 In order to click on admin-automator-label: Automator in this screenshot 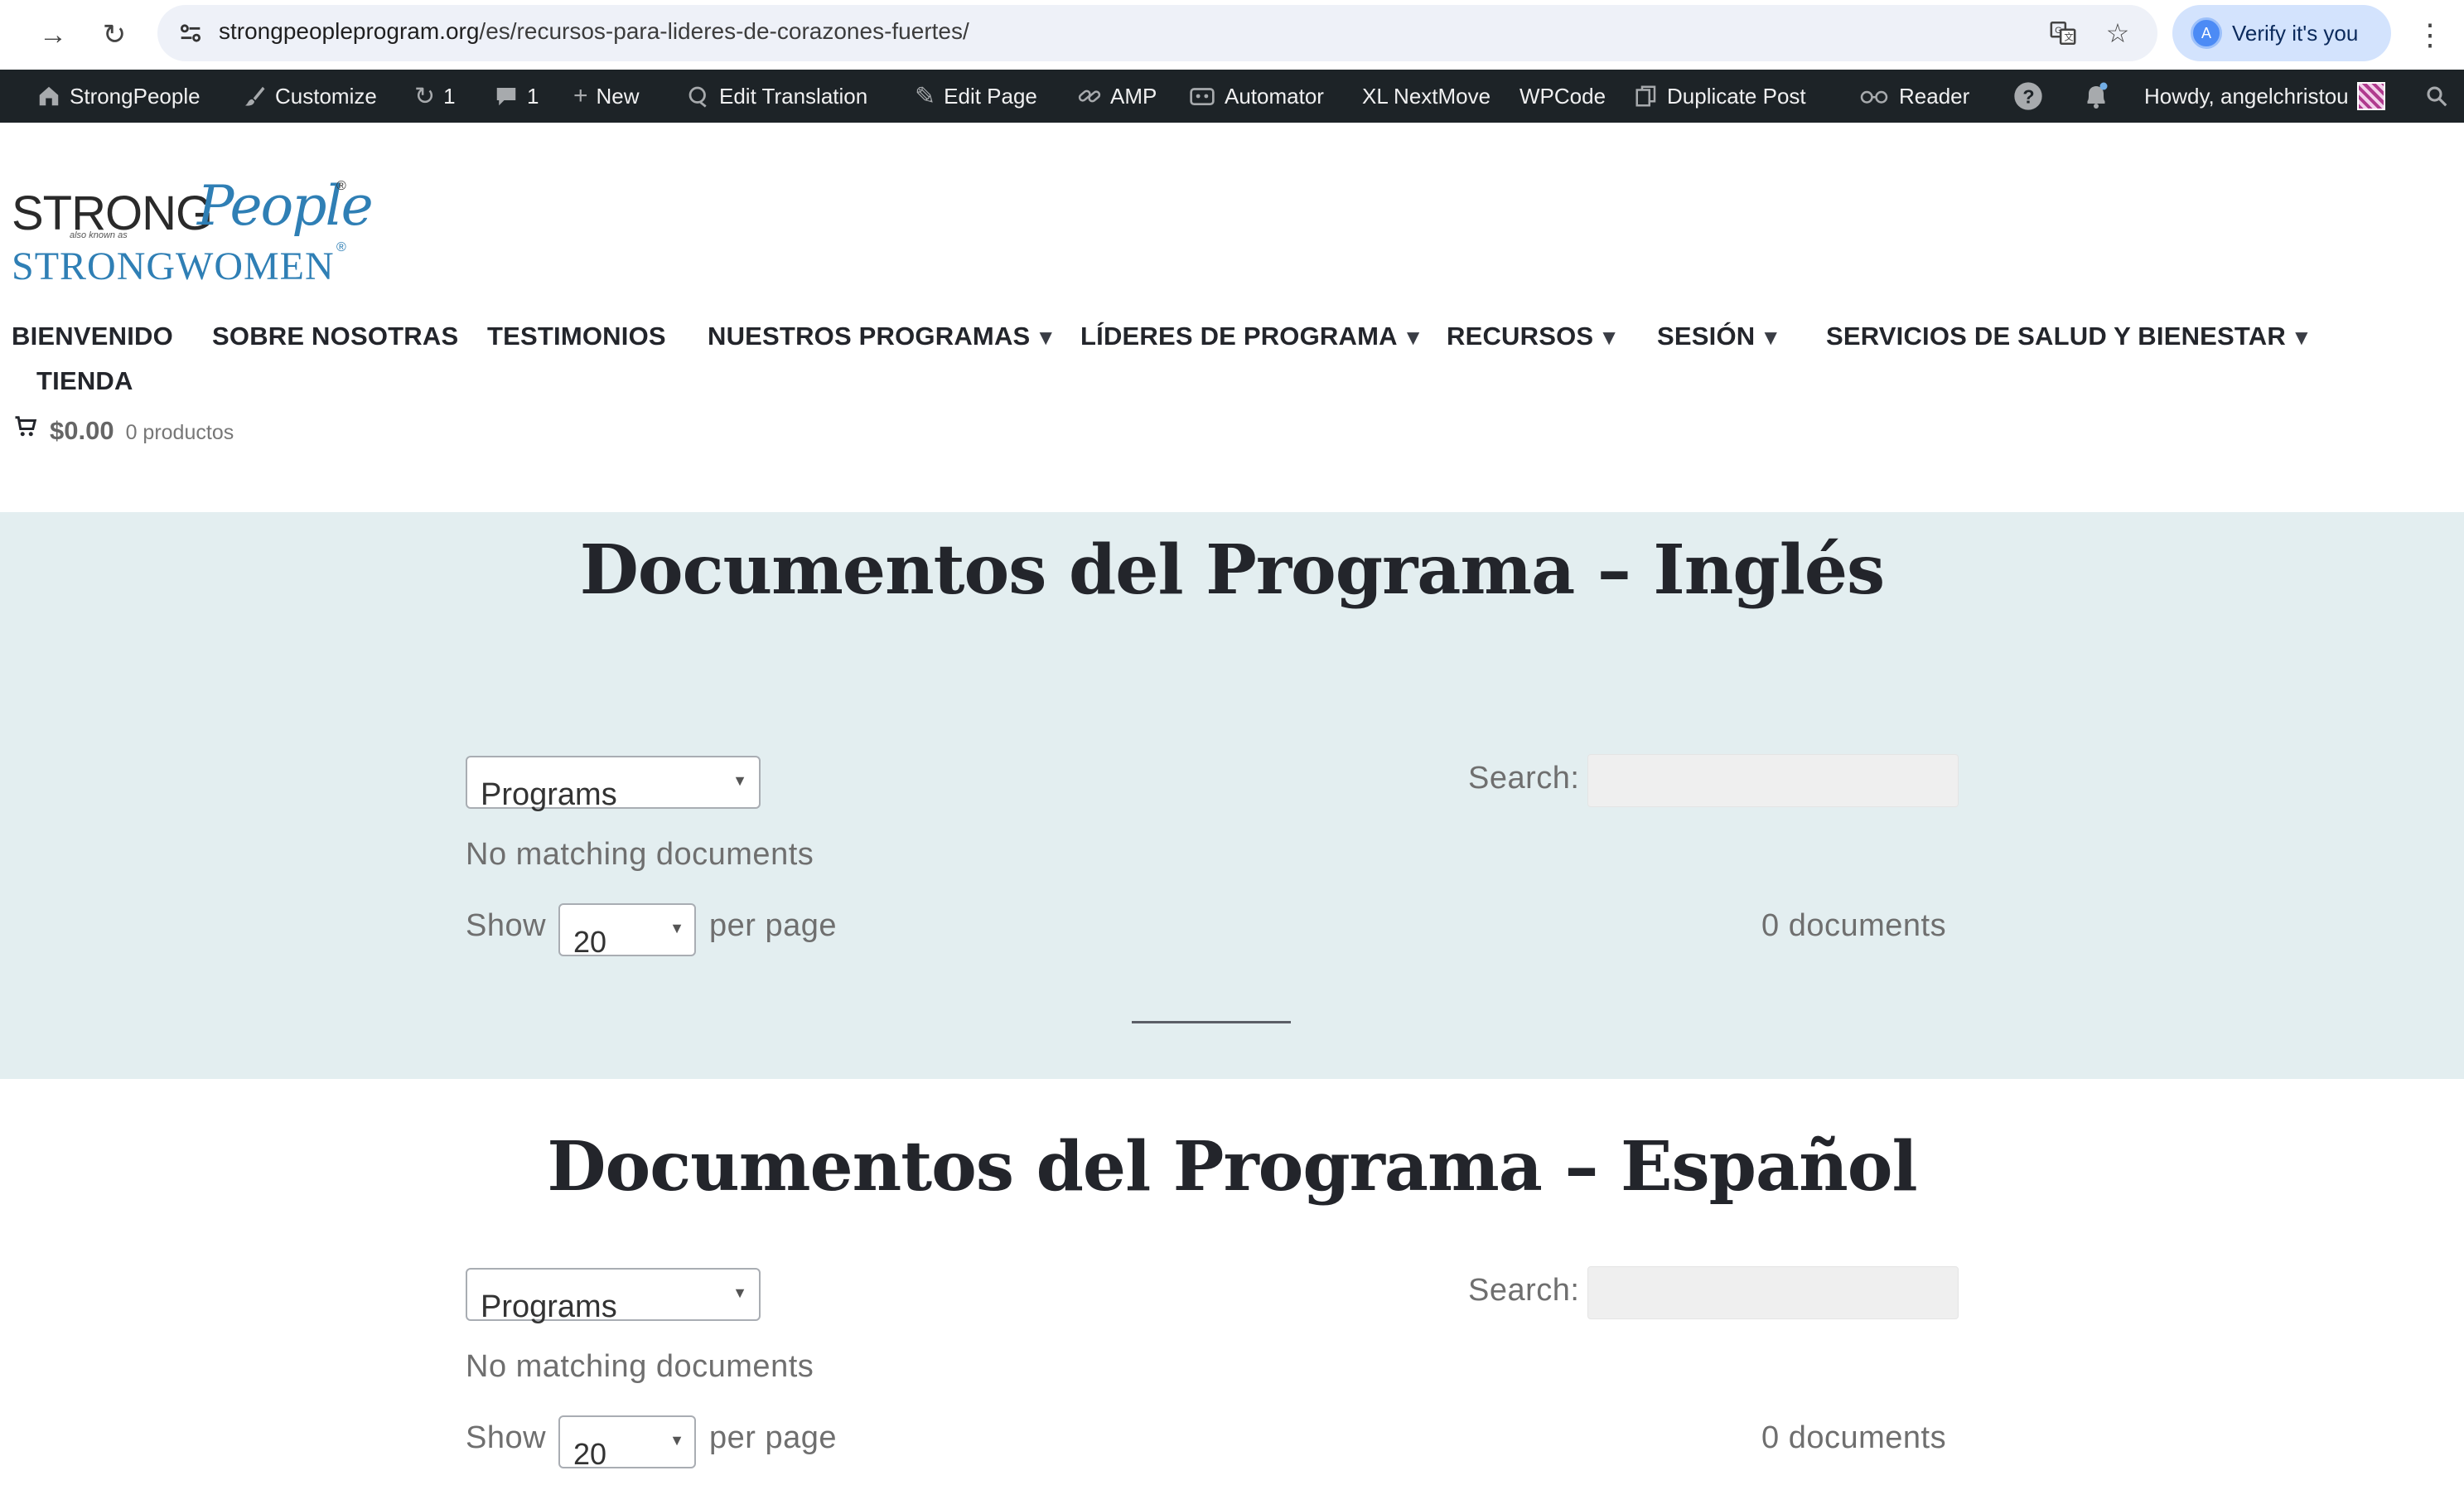, I will do `click(1274, 96)`.